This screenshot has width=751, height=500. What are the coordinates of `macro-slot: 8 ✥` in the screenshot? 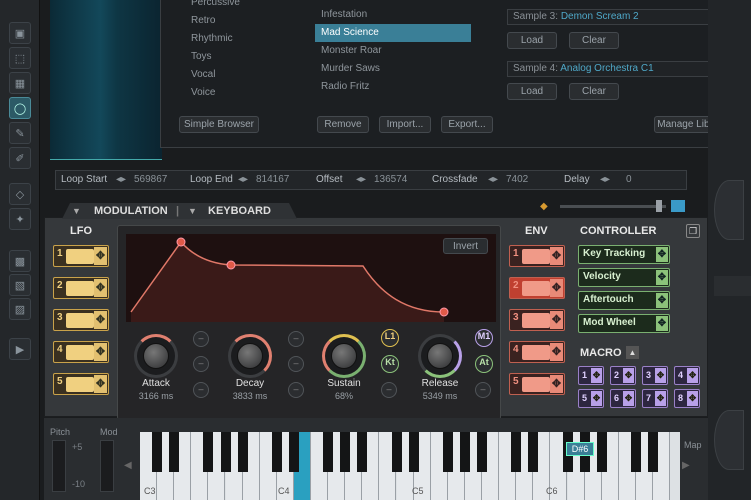 It's located at (687, 398).